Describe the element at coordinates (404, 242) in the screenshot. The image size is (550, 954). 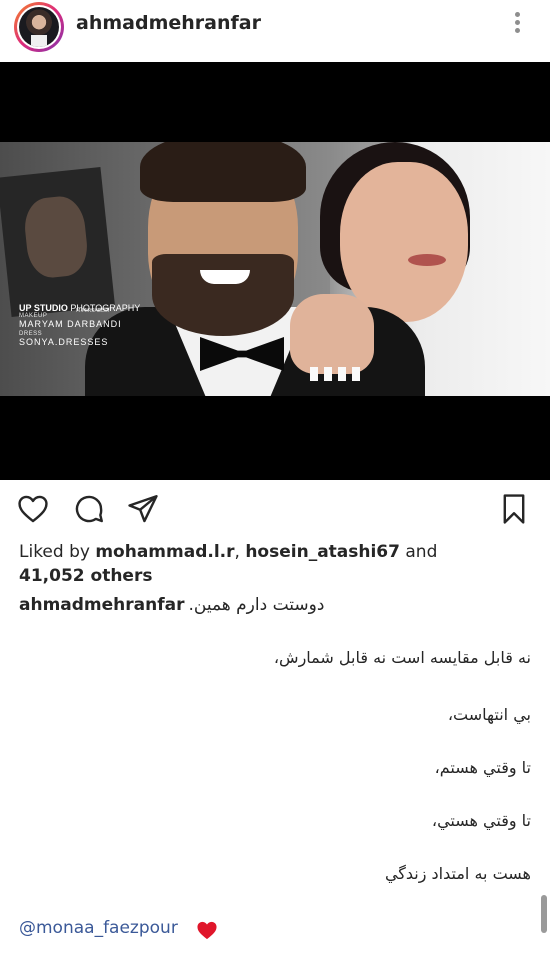
I see `bride-face` at that location.